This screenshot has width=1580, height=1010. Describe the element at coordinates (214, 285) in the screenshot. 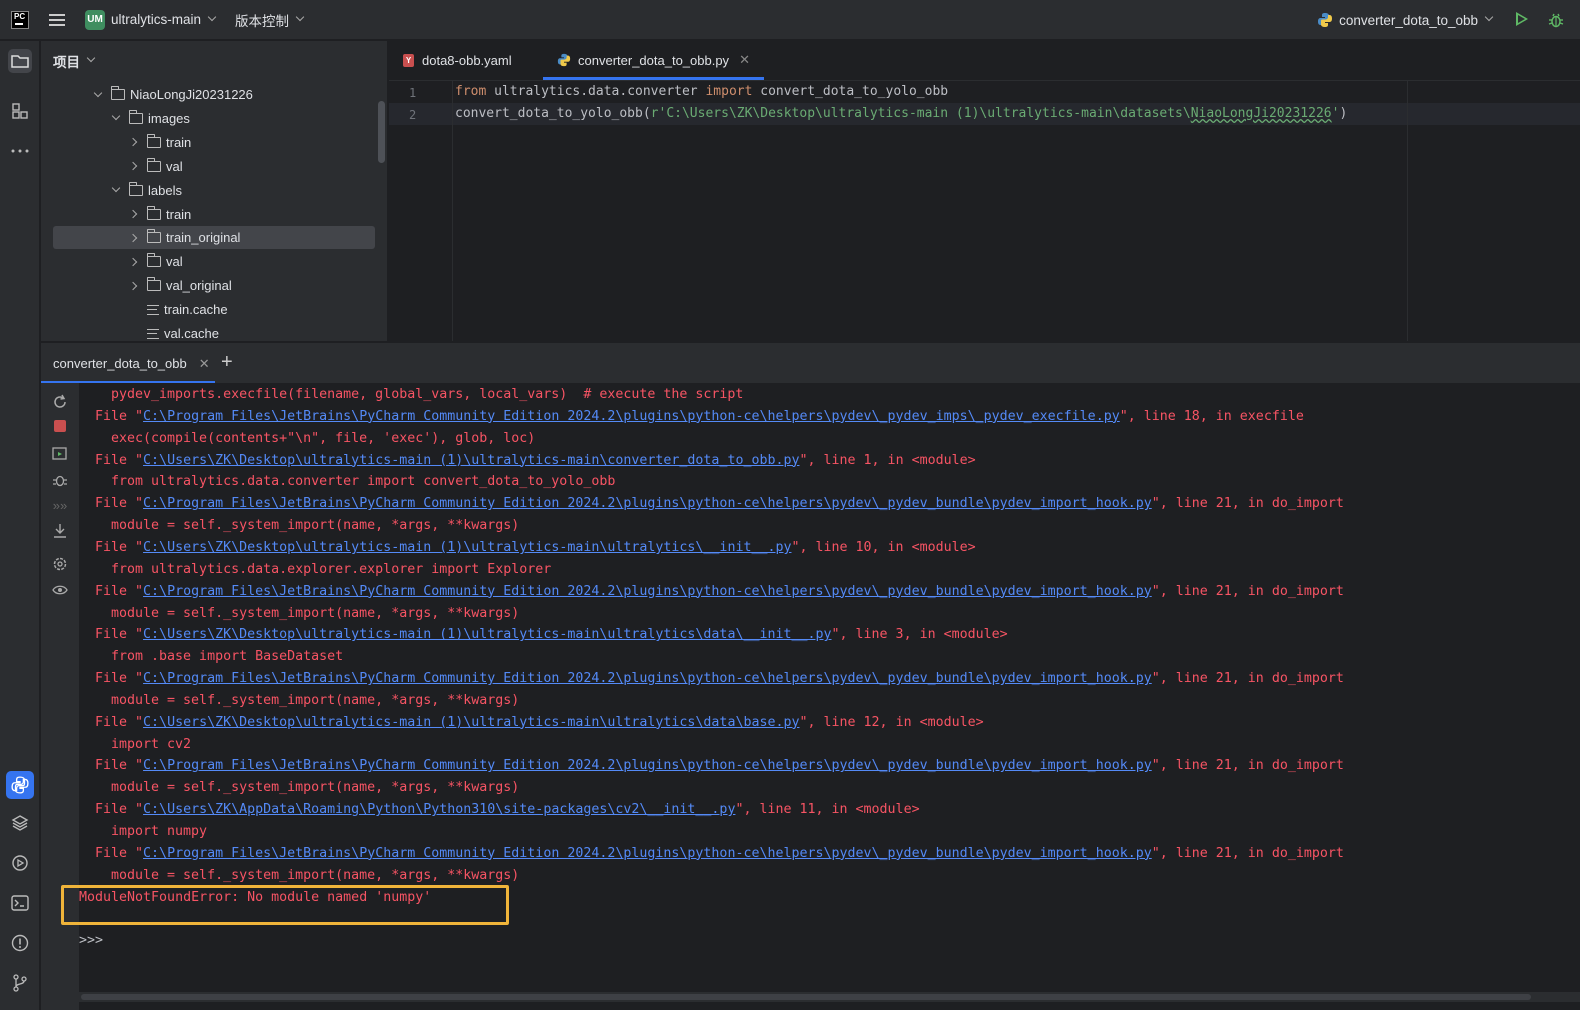

I see `tree-item: val_original` at that location.